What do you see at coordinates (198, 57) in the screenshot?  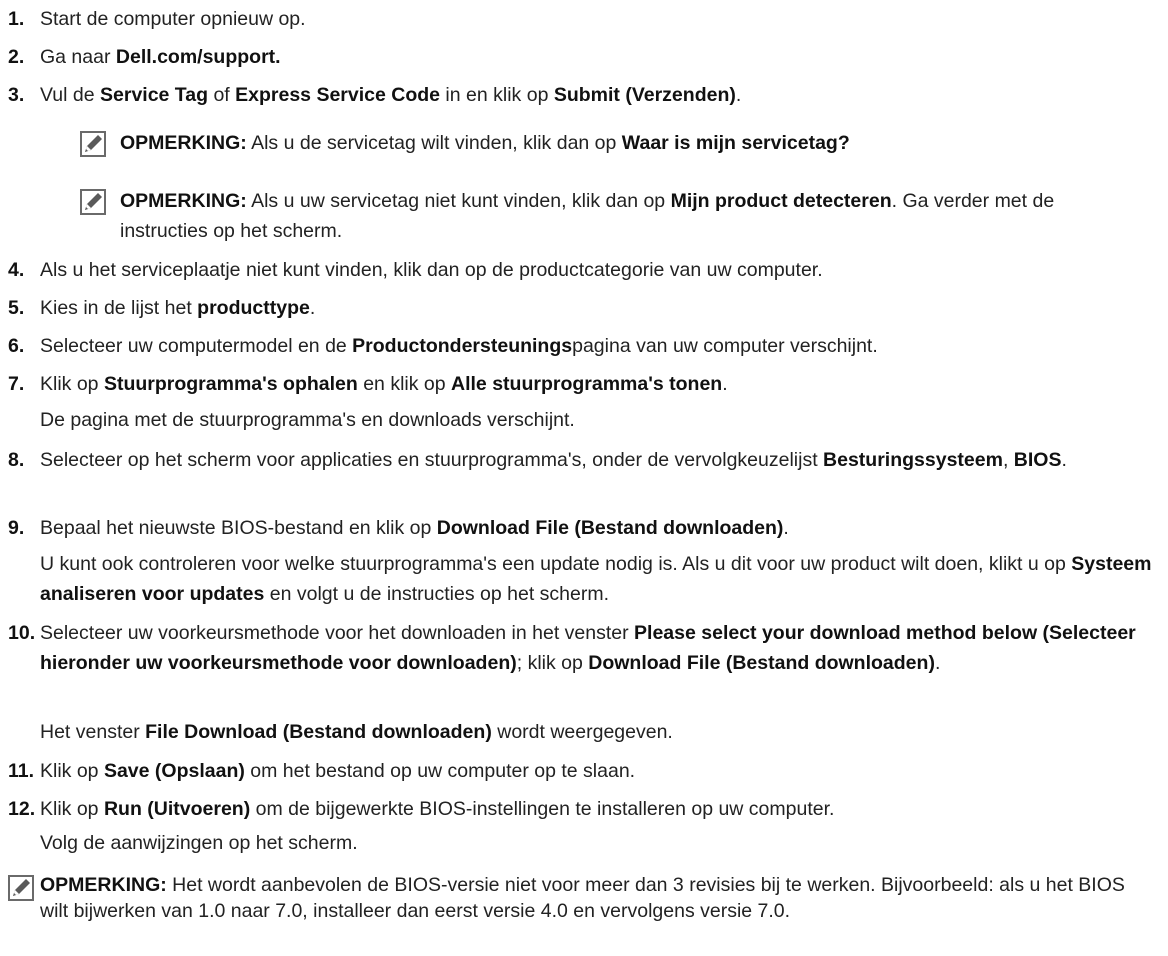 I see `bold-text-run: Dell.com/support.` at bounding box center [198, 57].